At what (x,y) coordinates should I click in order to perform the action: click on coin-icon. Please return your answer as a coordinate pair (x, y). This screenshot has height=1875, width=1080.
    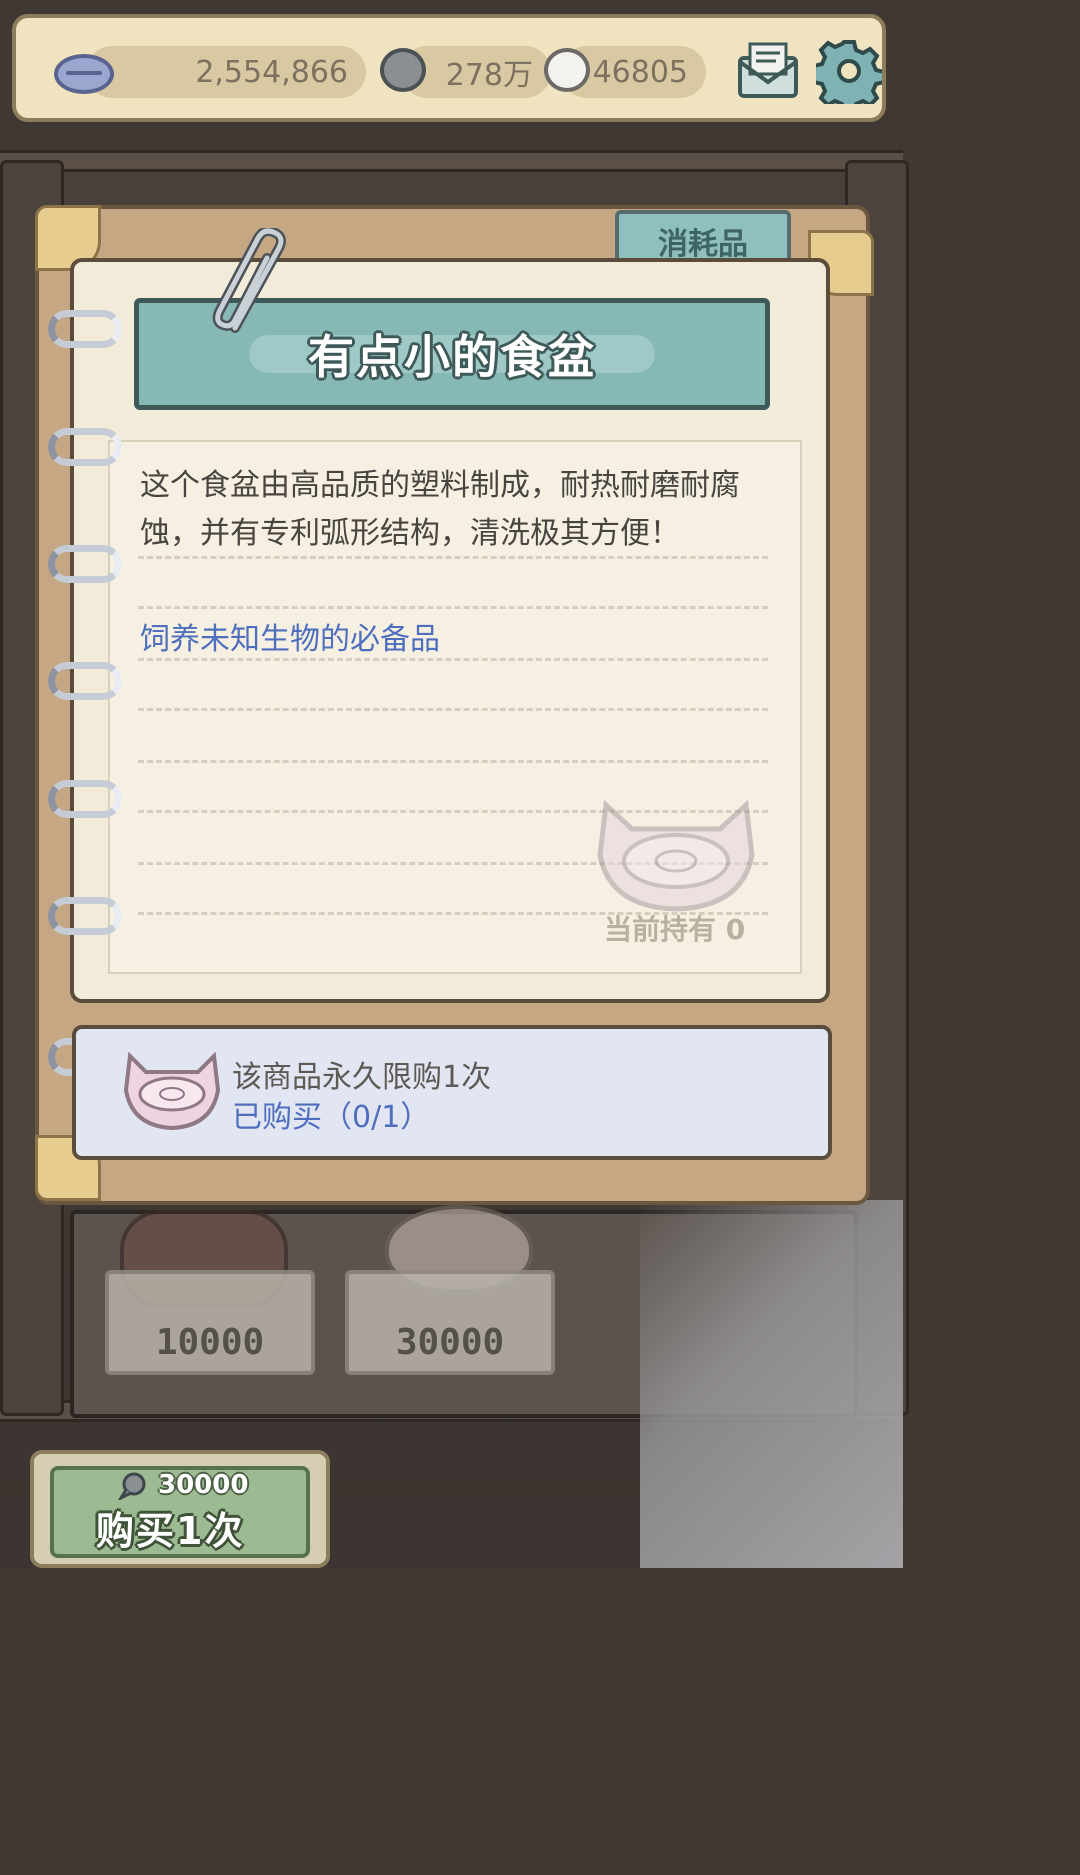
    Looking at the image, I should click on (84, 74).